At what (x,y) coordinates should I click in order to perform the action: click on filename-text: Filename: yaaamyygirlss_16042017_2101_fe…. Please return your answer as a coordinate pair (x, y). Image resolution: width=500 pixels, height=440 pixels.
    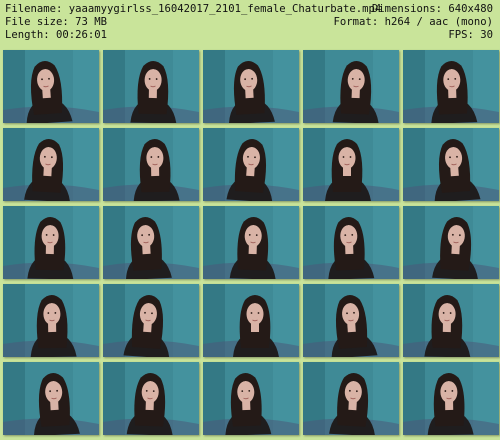
    Looking at the image, I should click on (193, 9).